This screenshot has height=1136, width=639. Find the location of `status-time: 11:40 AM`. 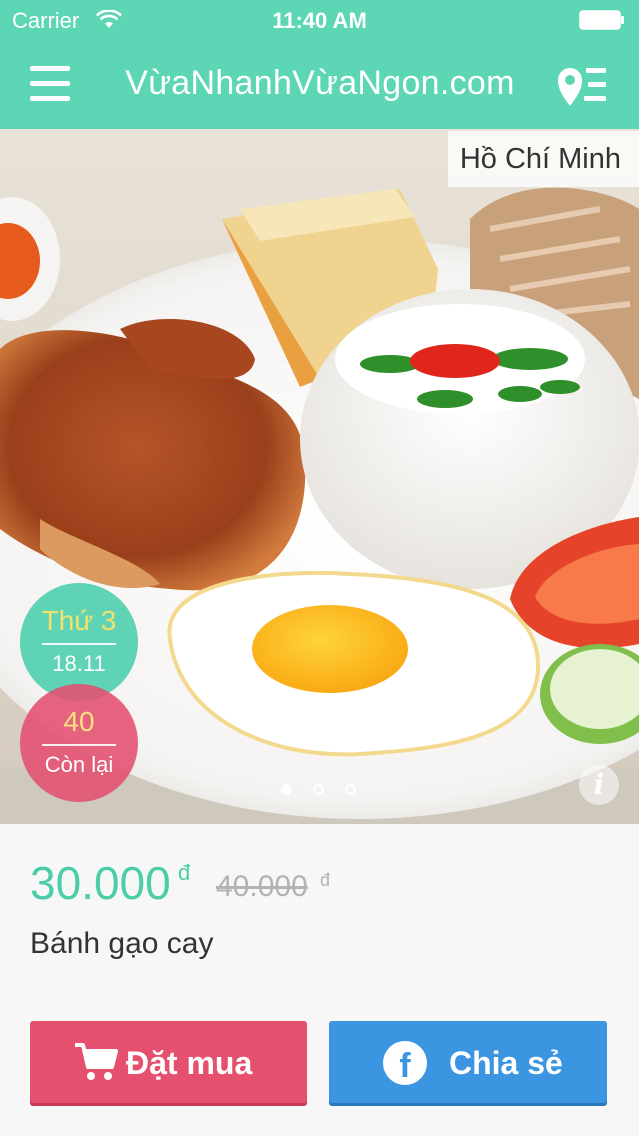

status-time: 11:40 AM is located at coordinates (319, 20).